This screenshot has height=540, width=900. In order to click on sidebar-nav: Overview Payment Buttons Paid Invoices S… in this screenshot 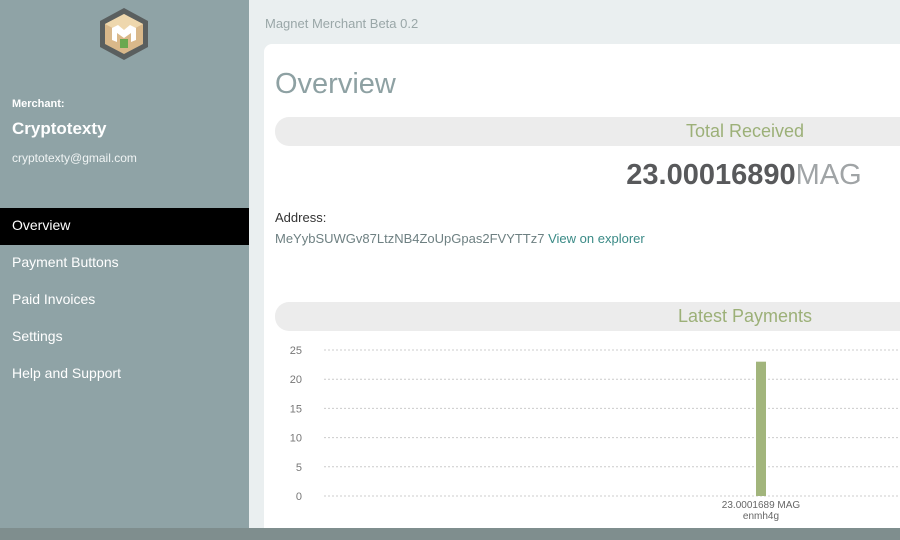, I will do `click(124, 300)`.